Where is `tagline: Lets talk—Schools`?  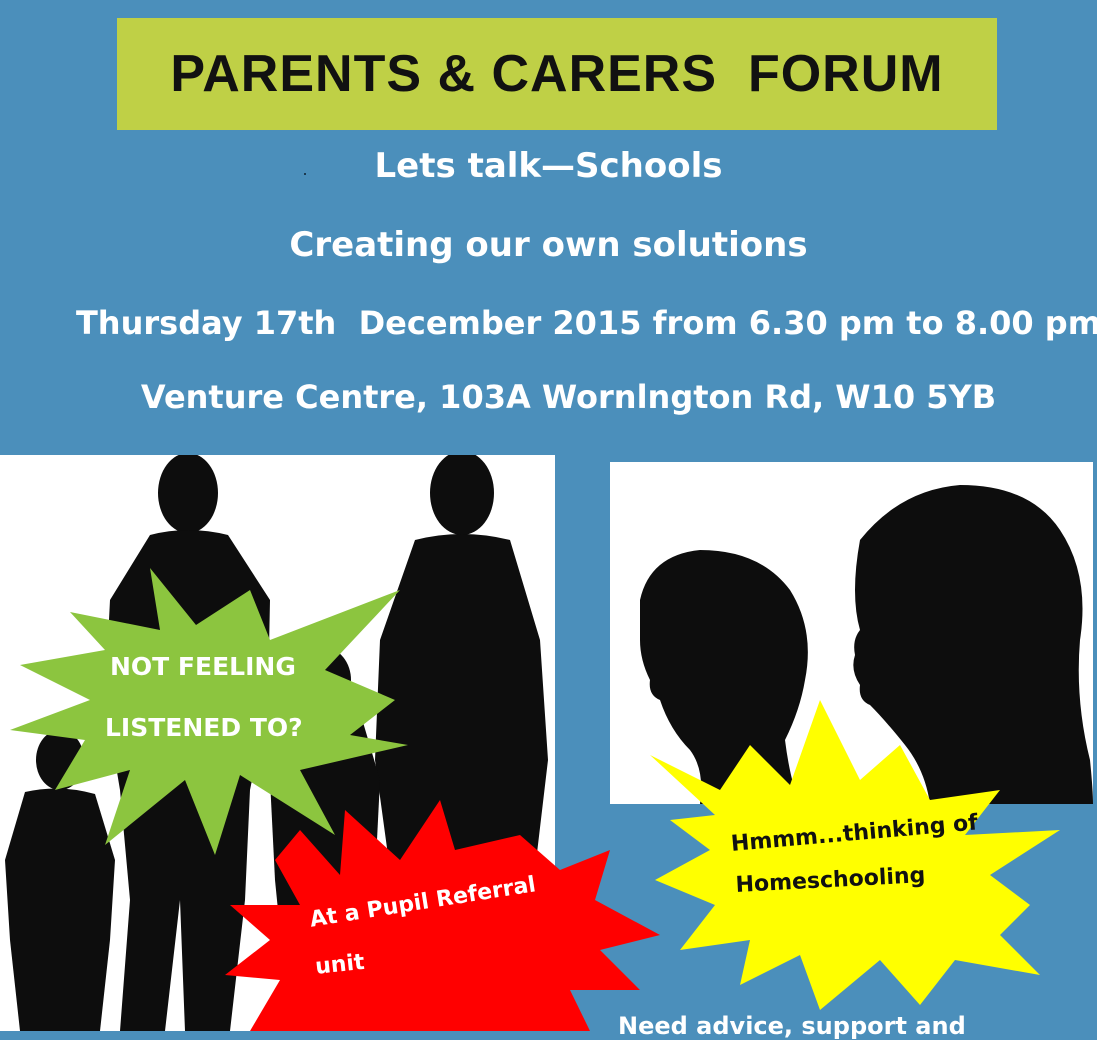
tagline: Lets talk—Schools is located at coordinates (548, 166).